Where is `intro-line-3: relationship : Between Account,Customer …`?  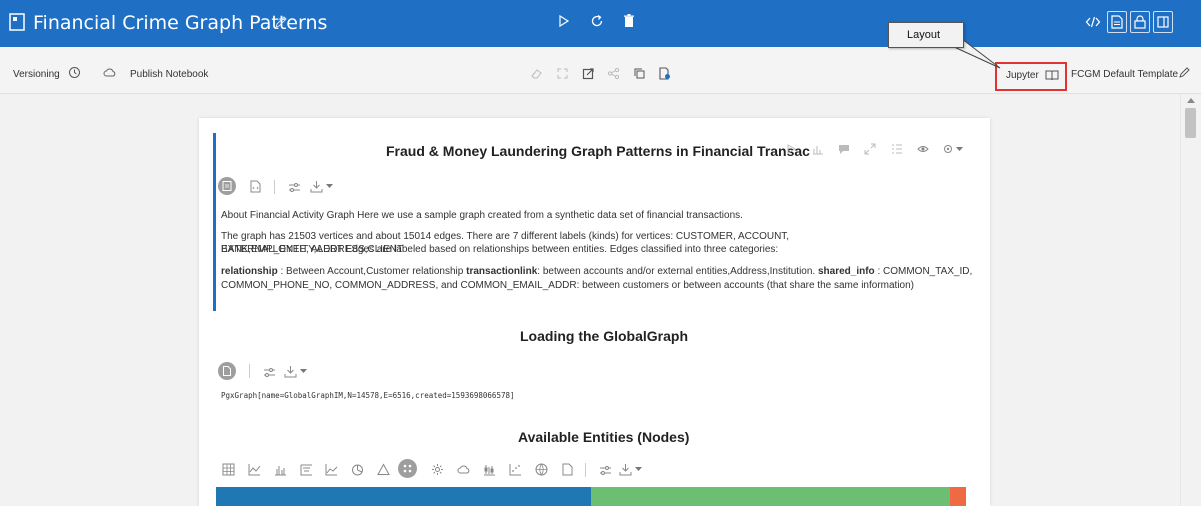 intro-line-3: relationship : Between Account,Customer … is located at coordinates (596, 271).